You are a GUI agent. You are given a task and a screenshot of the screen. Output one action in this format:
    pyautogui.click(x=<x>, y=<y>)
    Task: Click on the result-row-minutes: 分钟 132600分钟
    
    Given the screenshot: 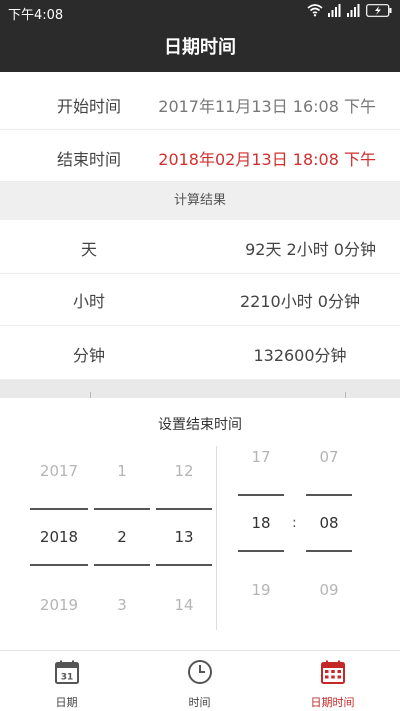 What is the action you would take?
    pyautogui.click(x=200, y=353)
    